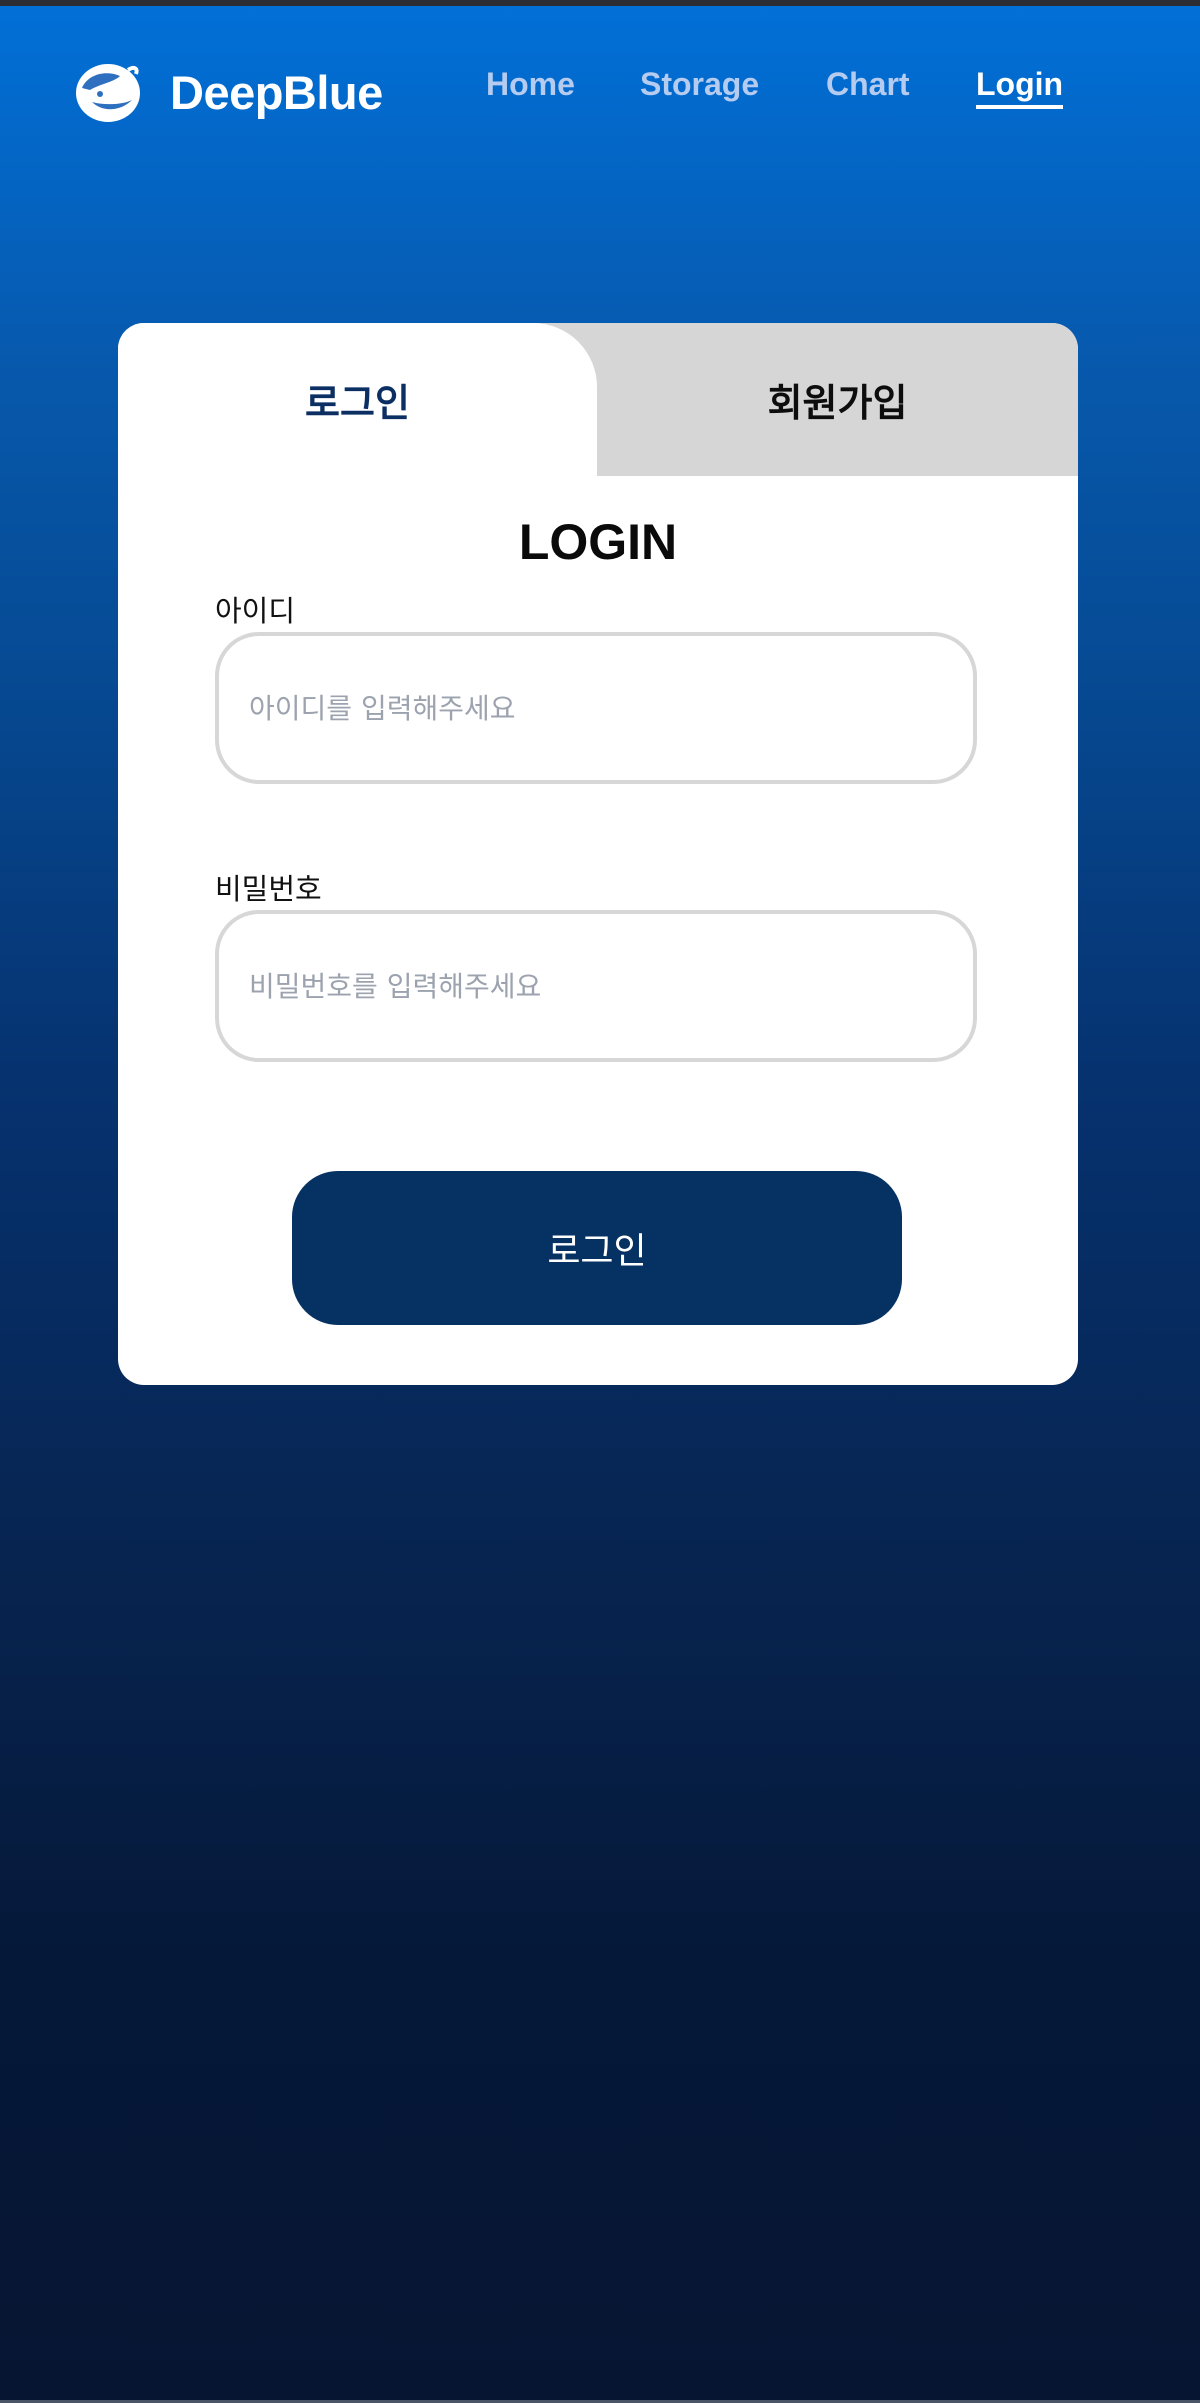  What do you see at coordinates (596, 708) in the screenshot?
I see `id-input` at bounding box center [596, 708].